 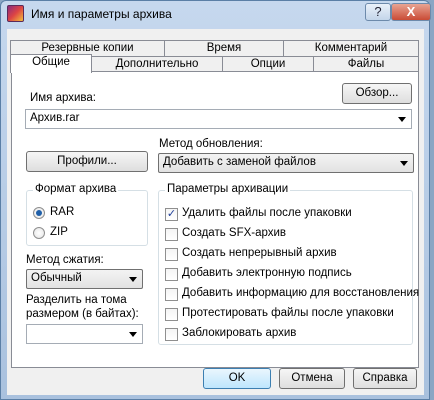 What do you see at coordinates (87, 214) in the screenshot?
I see `archive-format-group: Формат архива RAR ZIP` at bounding box center [87, 214].